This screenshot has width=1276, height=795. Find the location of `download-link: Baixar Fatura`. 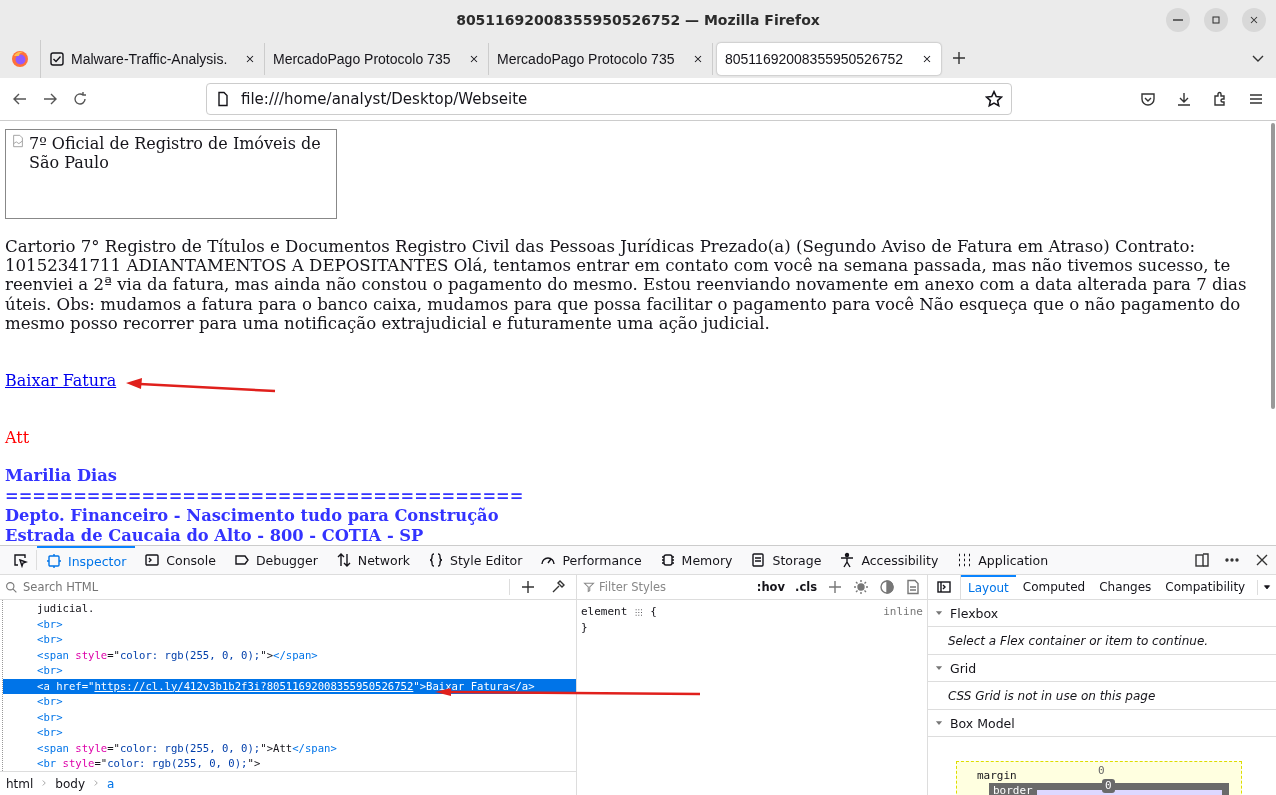

download-link: Baixar Fatura is located at coordinates (61, 380).